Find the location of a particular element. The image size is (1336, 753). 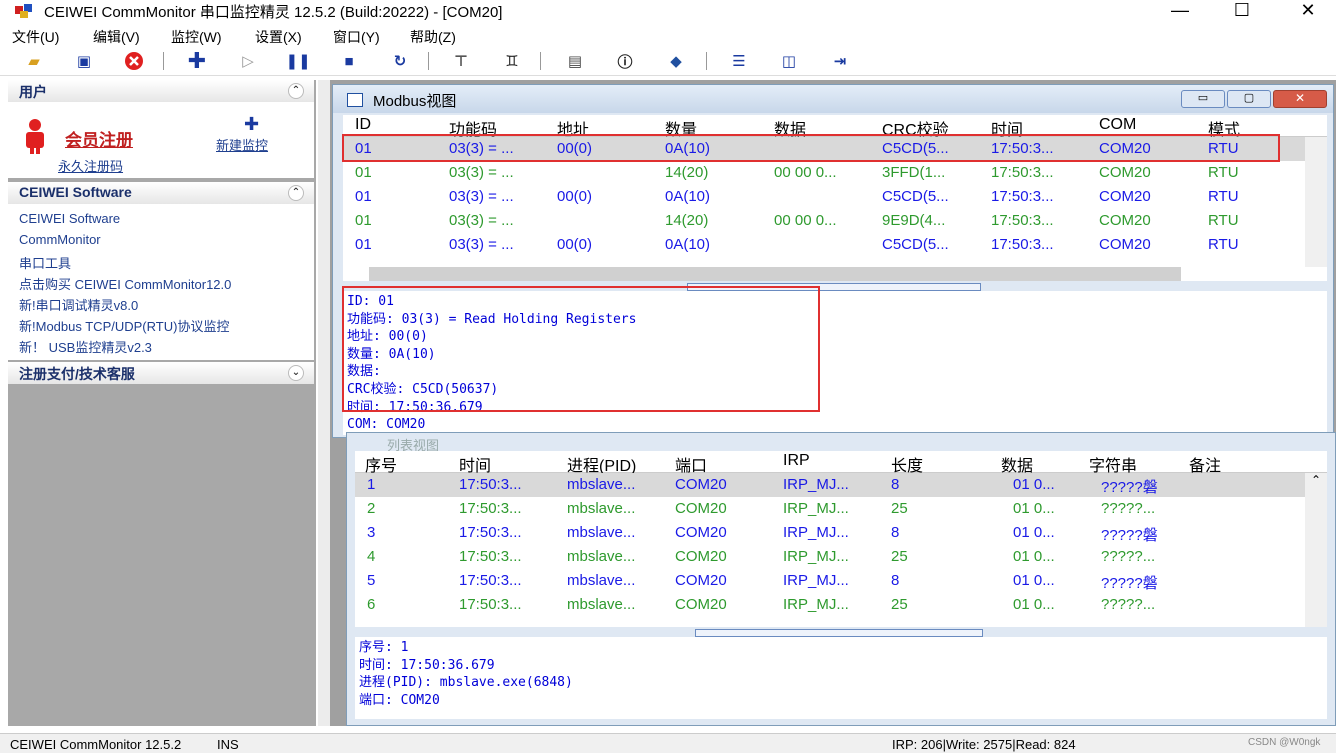

list-vscroll: ⌃ is located at coordinates (1316, 550).